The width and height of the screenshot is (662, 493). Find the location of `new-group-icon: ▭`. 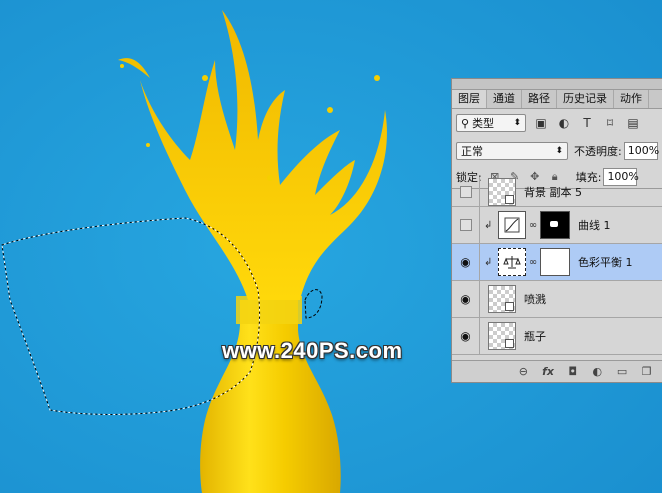

new-group-icon: ▭ is located at coordinates (622, 372).